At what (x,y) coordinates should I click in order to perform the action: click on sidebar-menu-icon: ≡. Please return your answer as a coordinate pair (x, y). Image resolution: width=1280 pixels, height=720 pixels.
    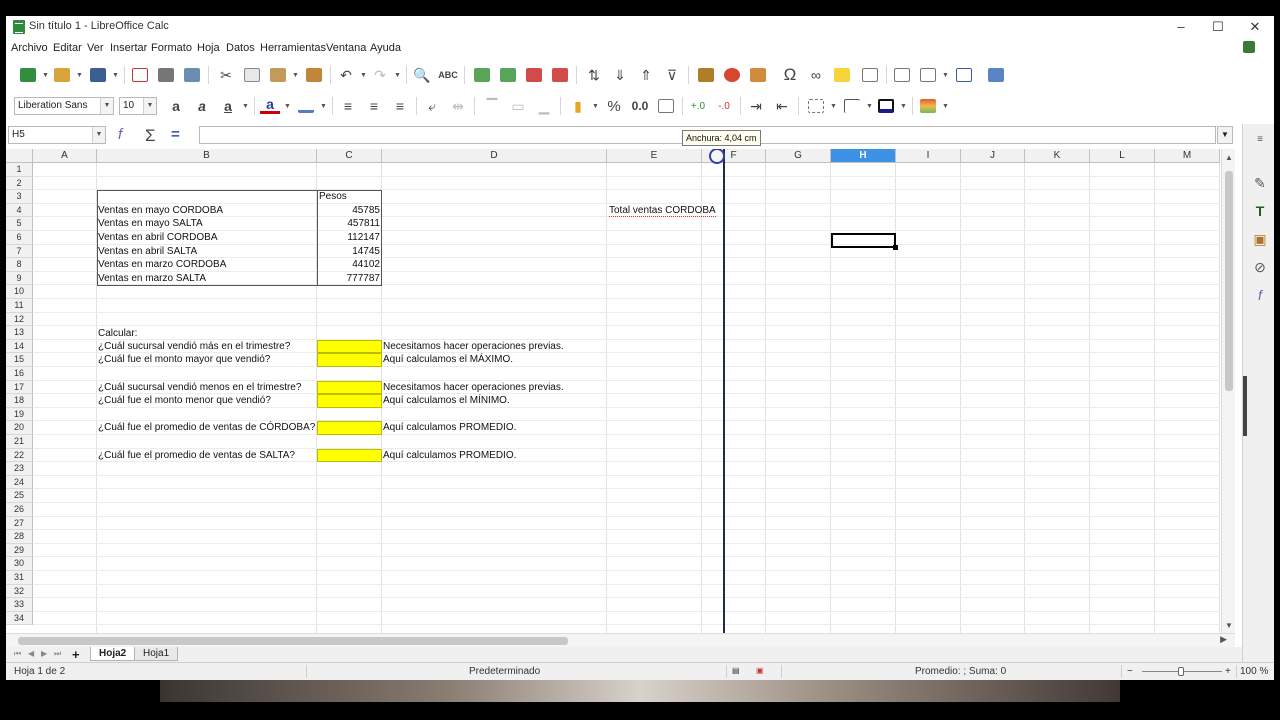
    Looking at the image, I should click on (1260, 139).